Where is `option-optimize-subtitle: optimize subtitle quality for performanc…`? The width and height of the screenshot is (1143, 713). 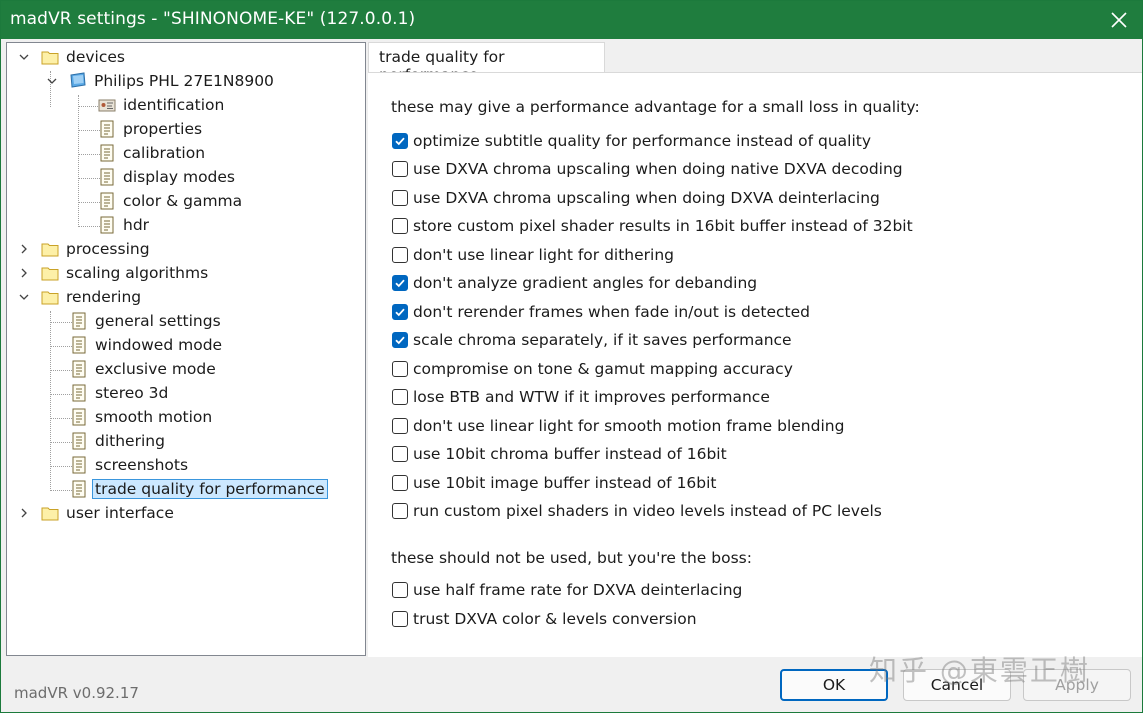 option-optimize-subtitle: optimize subtitle quality for performanc… is located at coordinates (631, 141).